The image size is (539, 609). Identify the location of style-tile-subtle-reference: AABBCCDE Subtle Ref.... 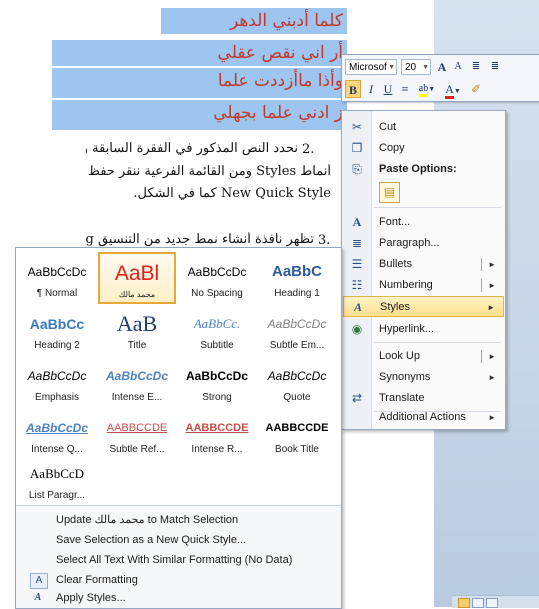
(137, 434).